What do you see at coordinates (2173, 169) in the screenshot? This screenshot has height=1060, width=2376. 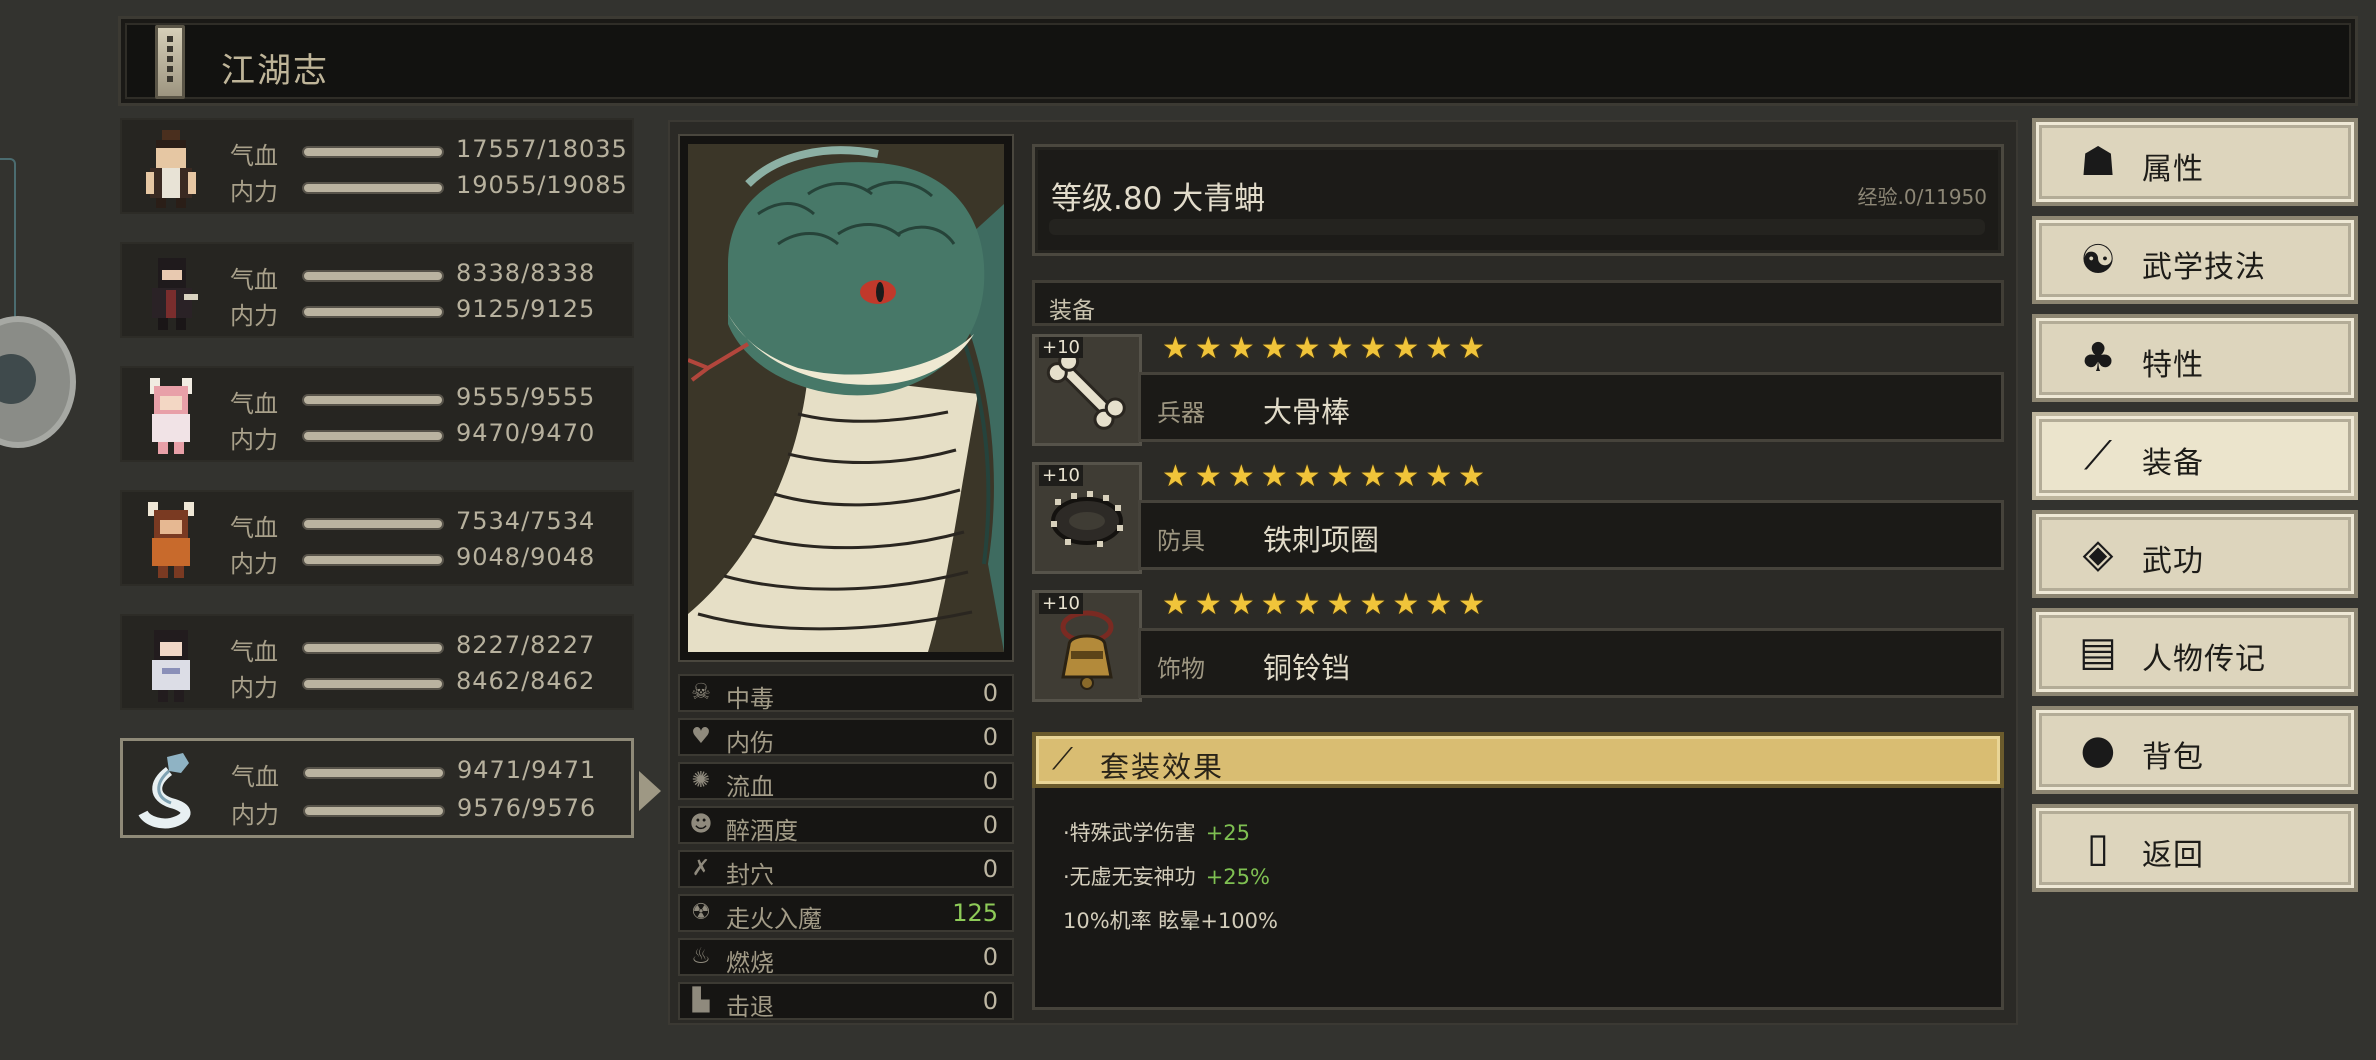 I see `menu-label: 属性` at bounding box center [2173, 169].